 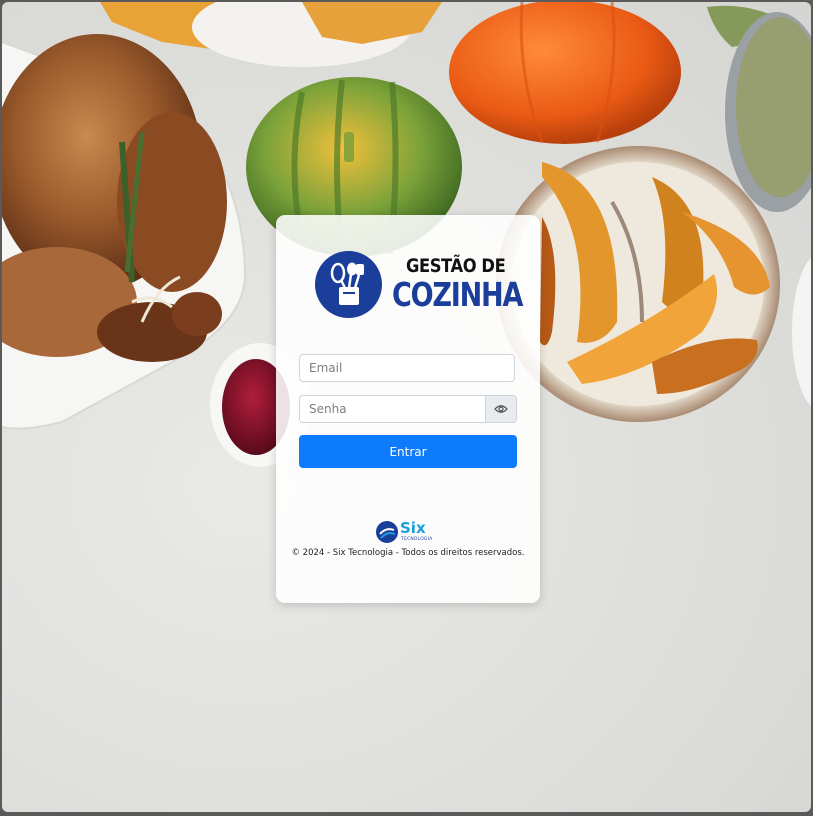 What do you see at coordinates (457, 294) in the screenshot?
I see `brand-title-line2: COZINHA` at bounding box center [457, 294].